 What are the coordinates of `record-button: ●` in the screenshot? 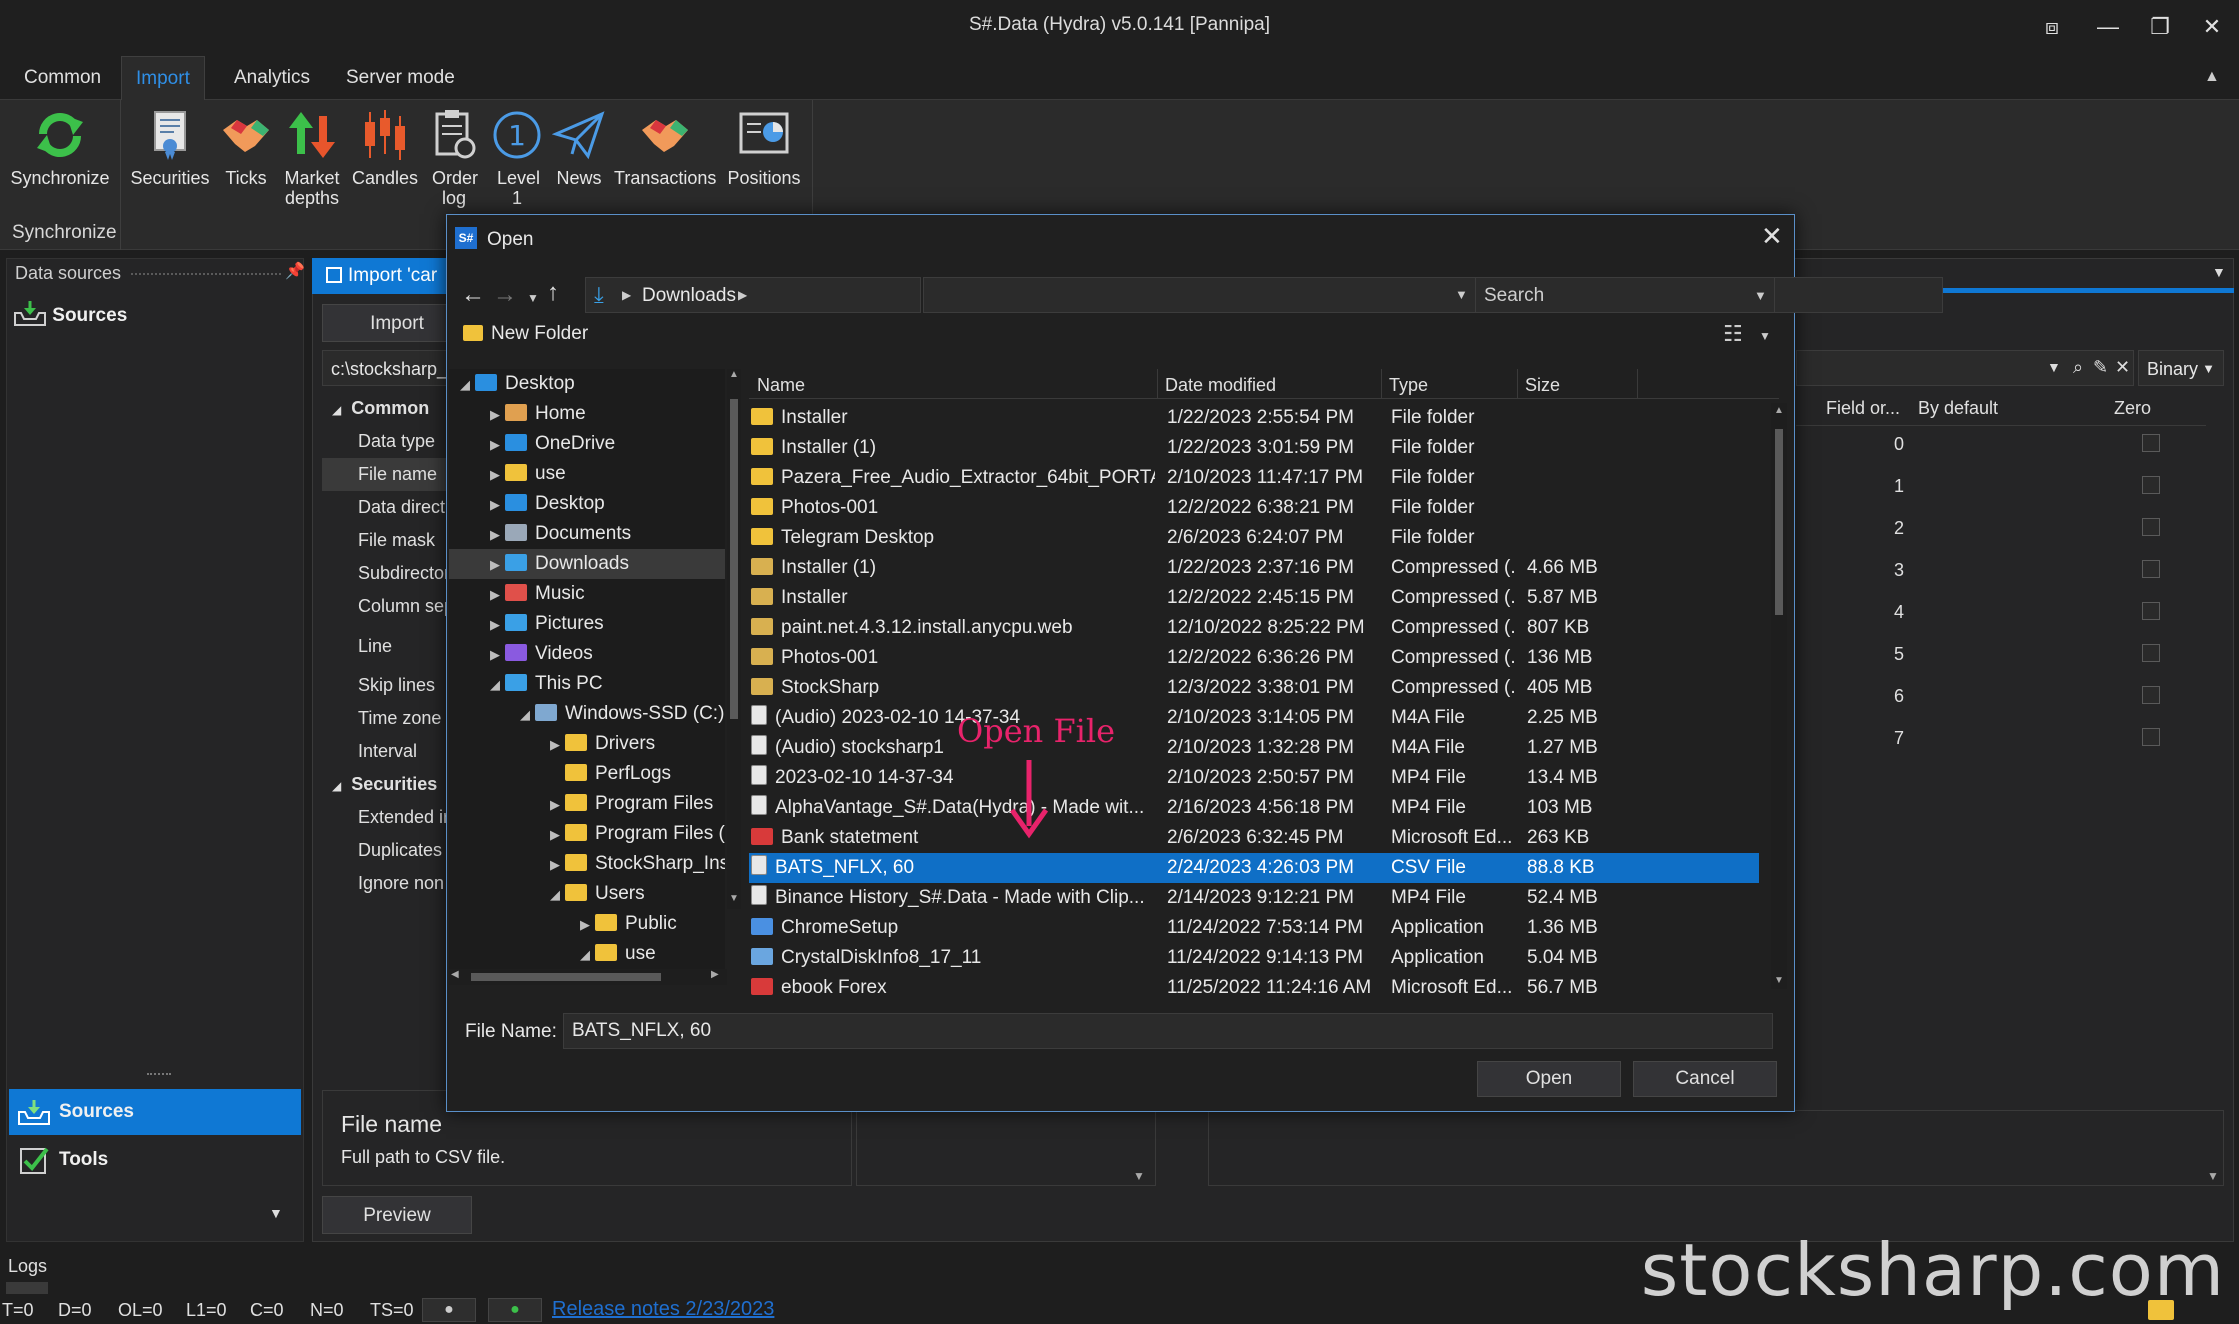 It's located at (449, 1310).